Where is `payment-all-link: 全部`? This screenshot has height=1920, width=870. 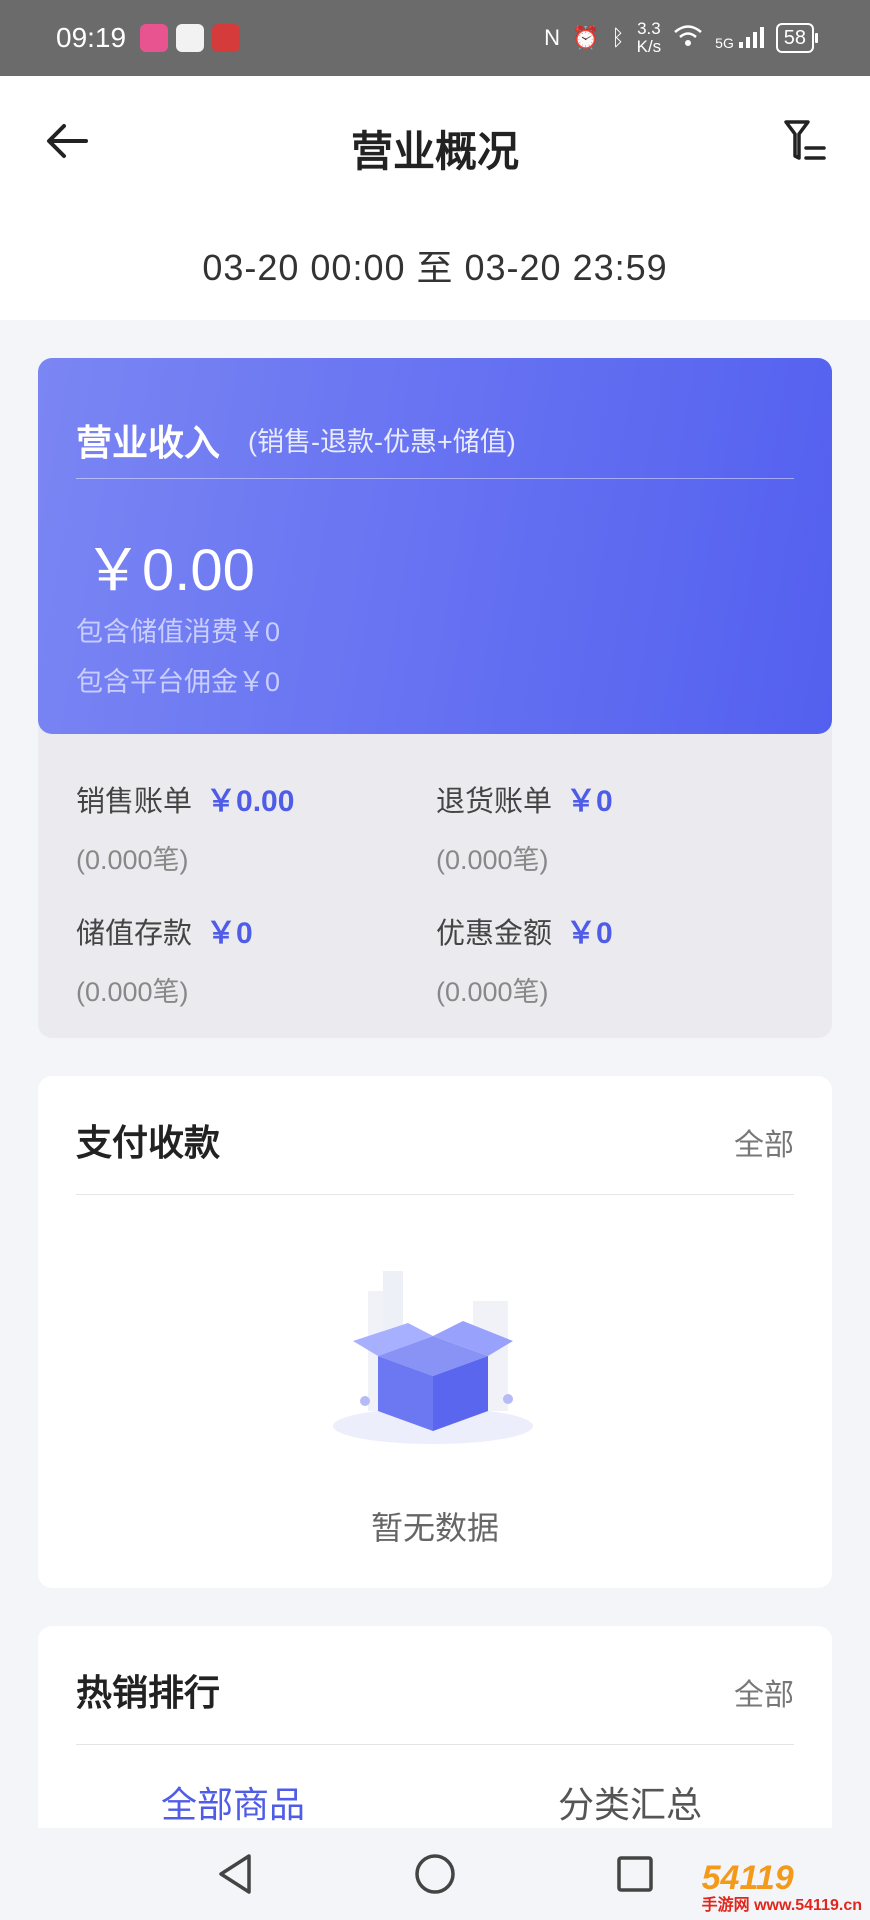
payment-all-link: 全部 is located at coordinates (764, 1142).